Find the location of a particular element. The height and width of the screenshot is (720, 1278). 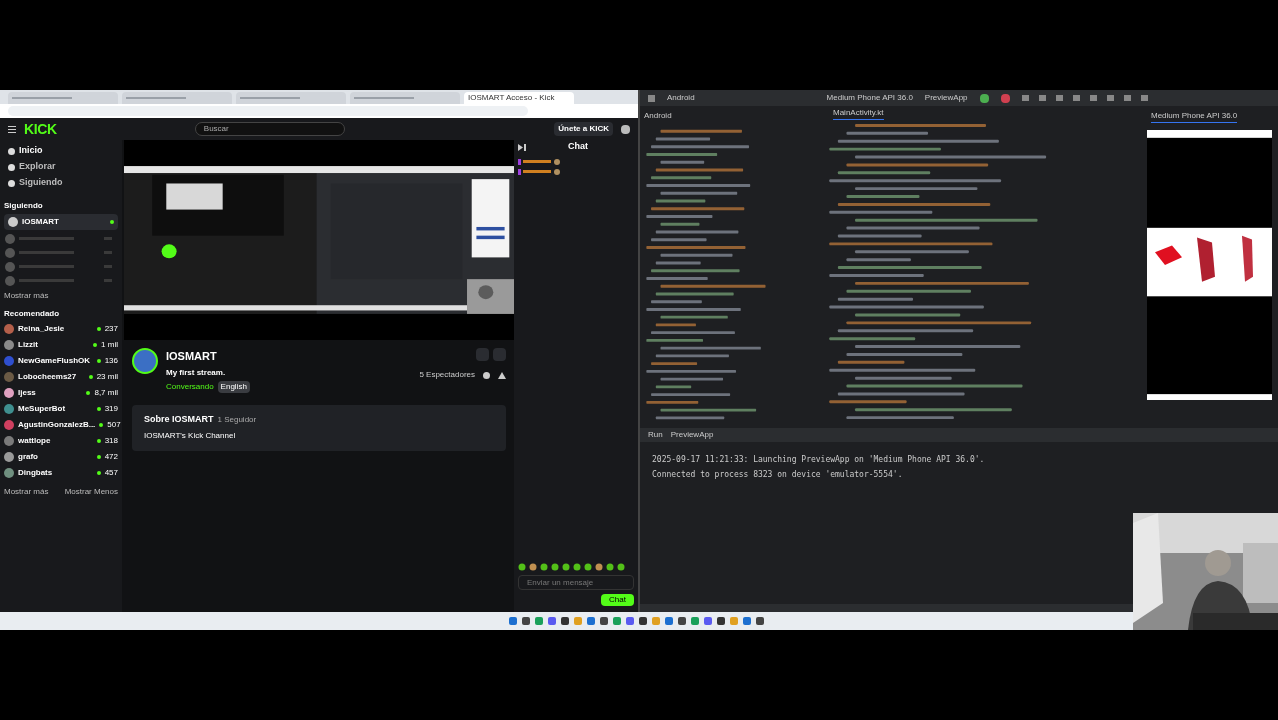

stop-button is located at coordinates (1005, 98).